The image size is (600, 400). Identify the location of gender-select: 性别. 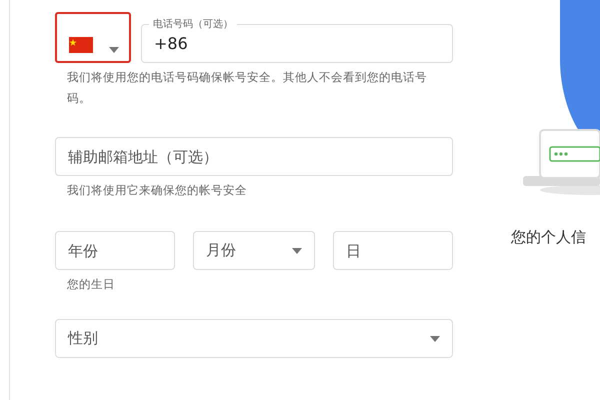
(254, 338).